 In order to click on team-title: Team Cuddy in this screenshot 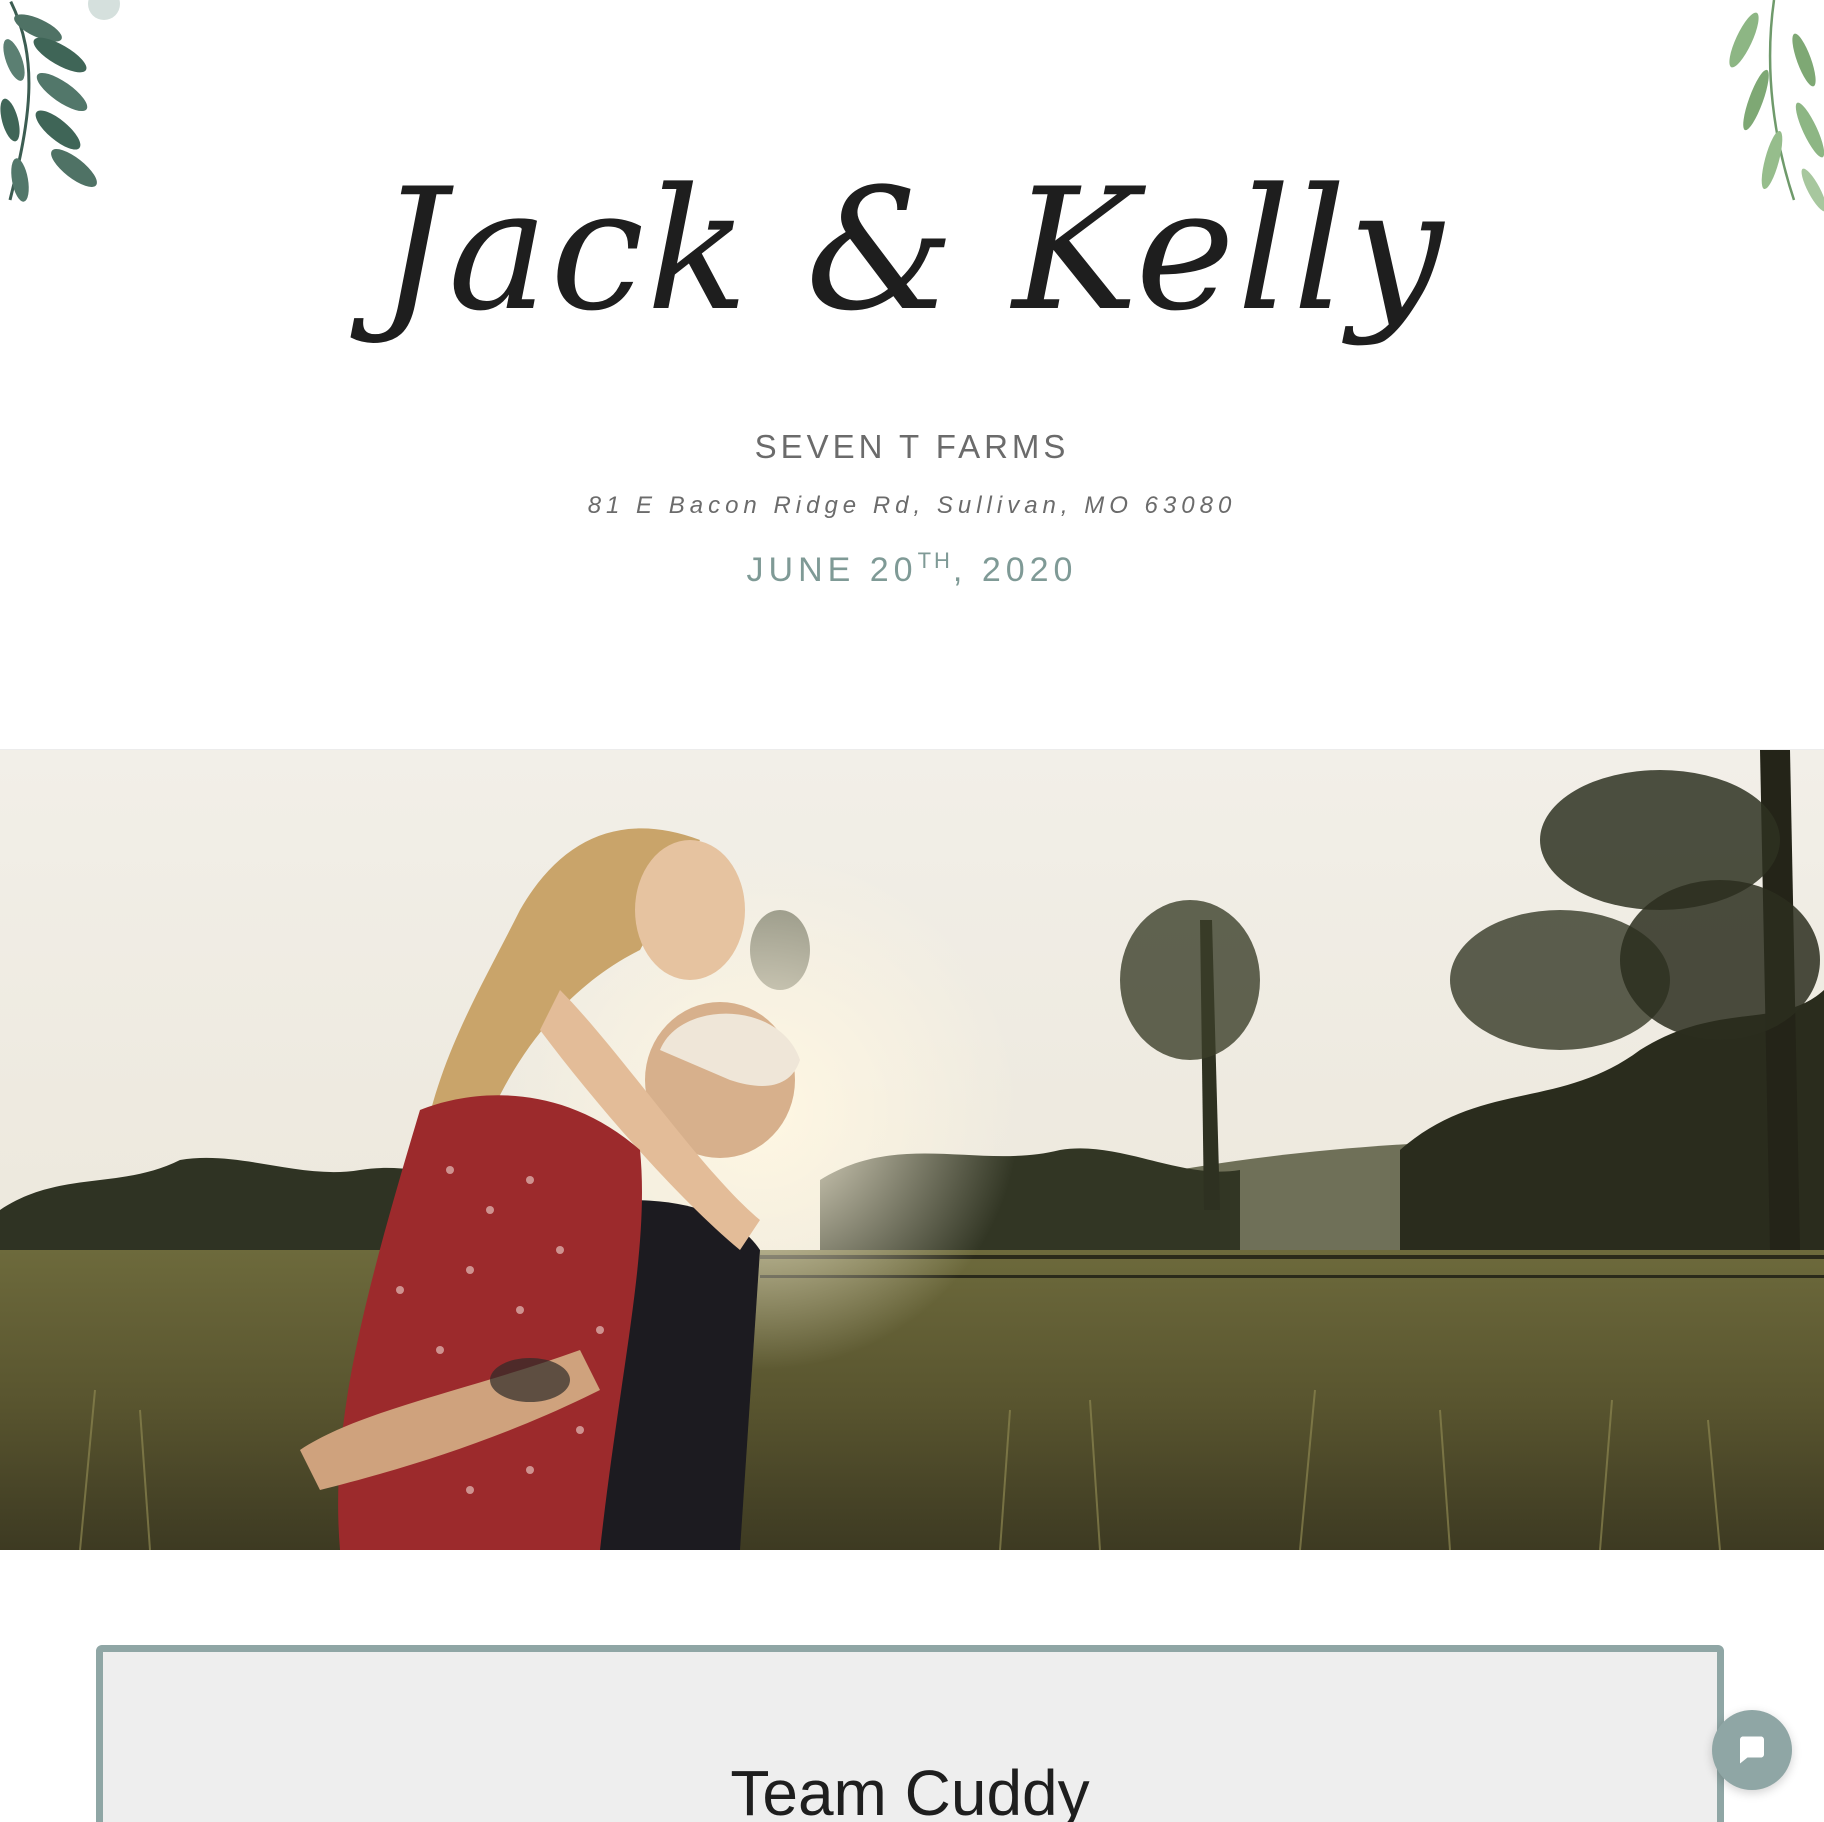, I will do `click(910, 1789)`.